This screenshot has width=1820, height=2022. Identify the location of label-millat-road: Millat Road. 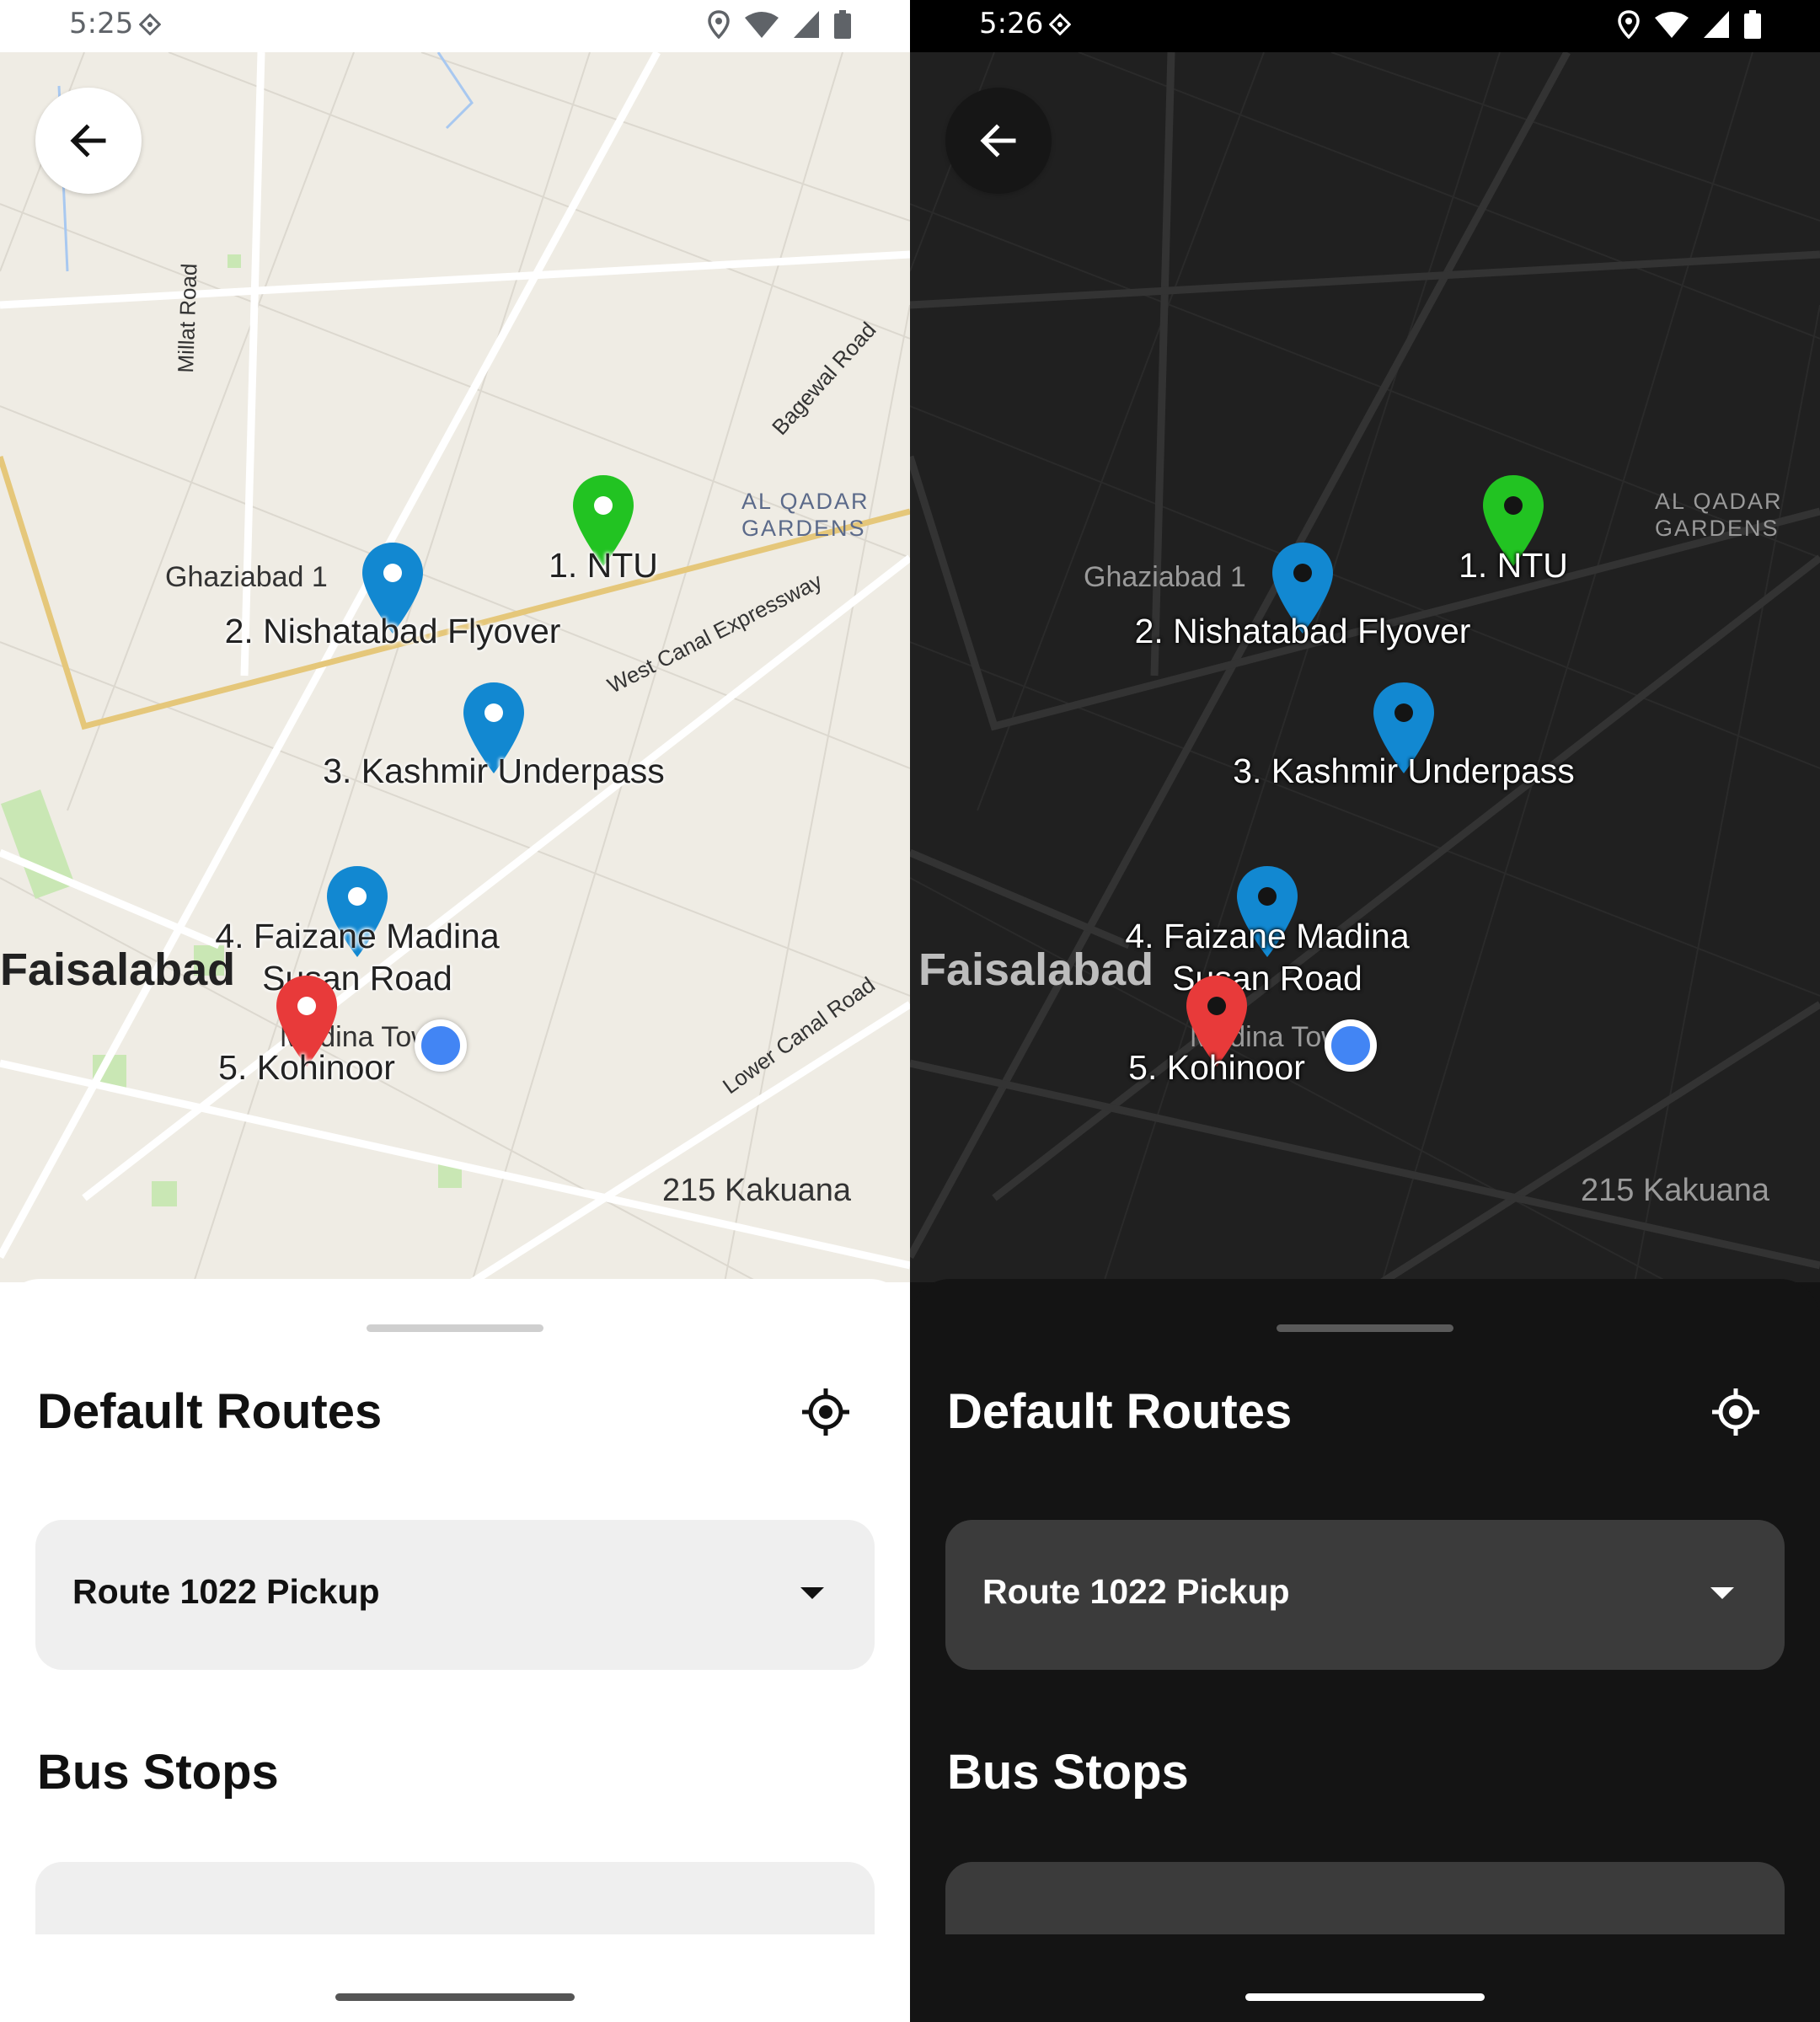
(187, 318).